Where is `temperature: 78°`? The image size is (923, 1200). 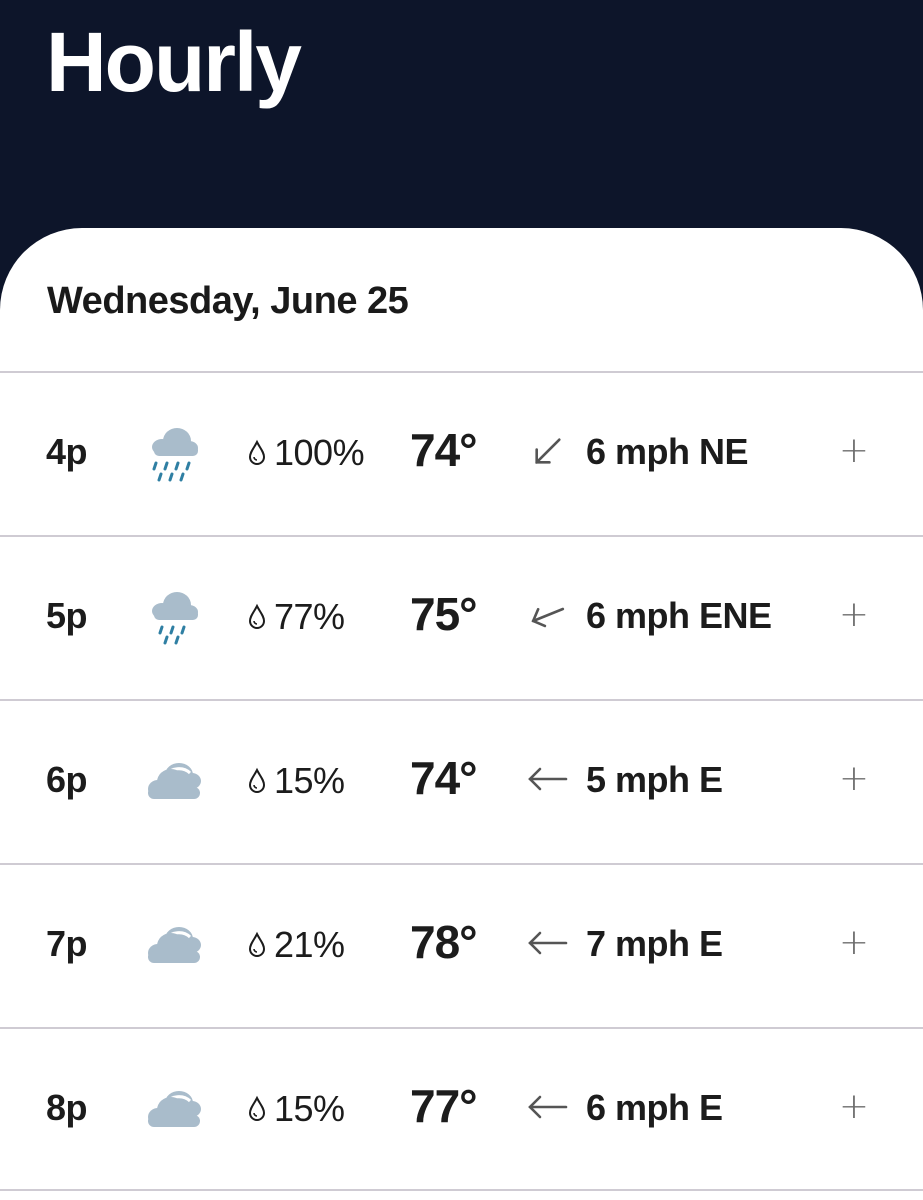
temperature: 78° is located at coordinates (444, 942).